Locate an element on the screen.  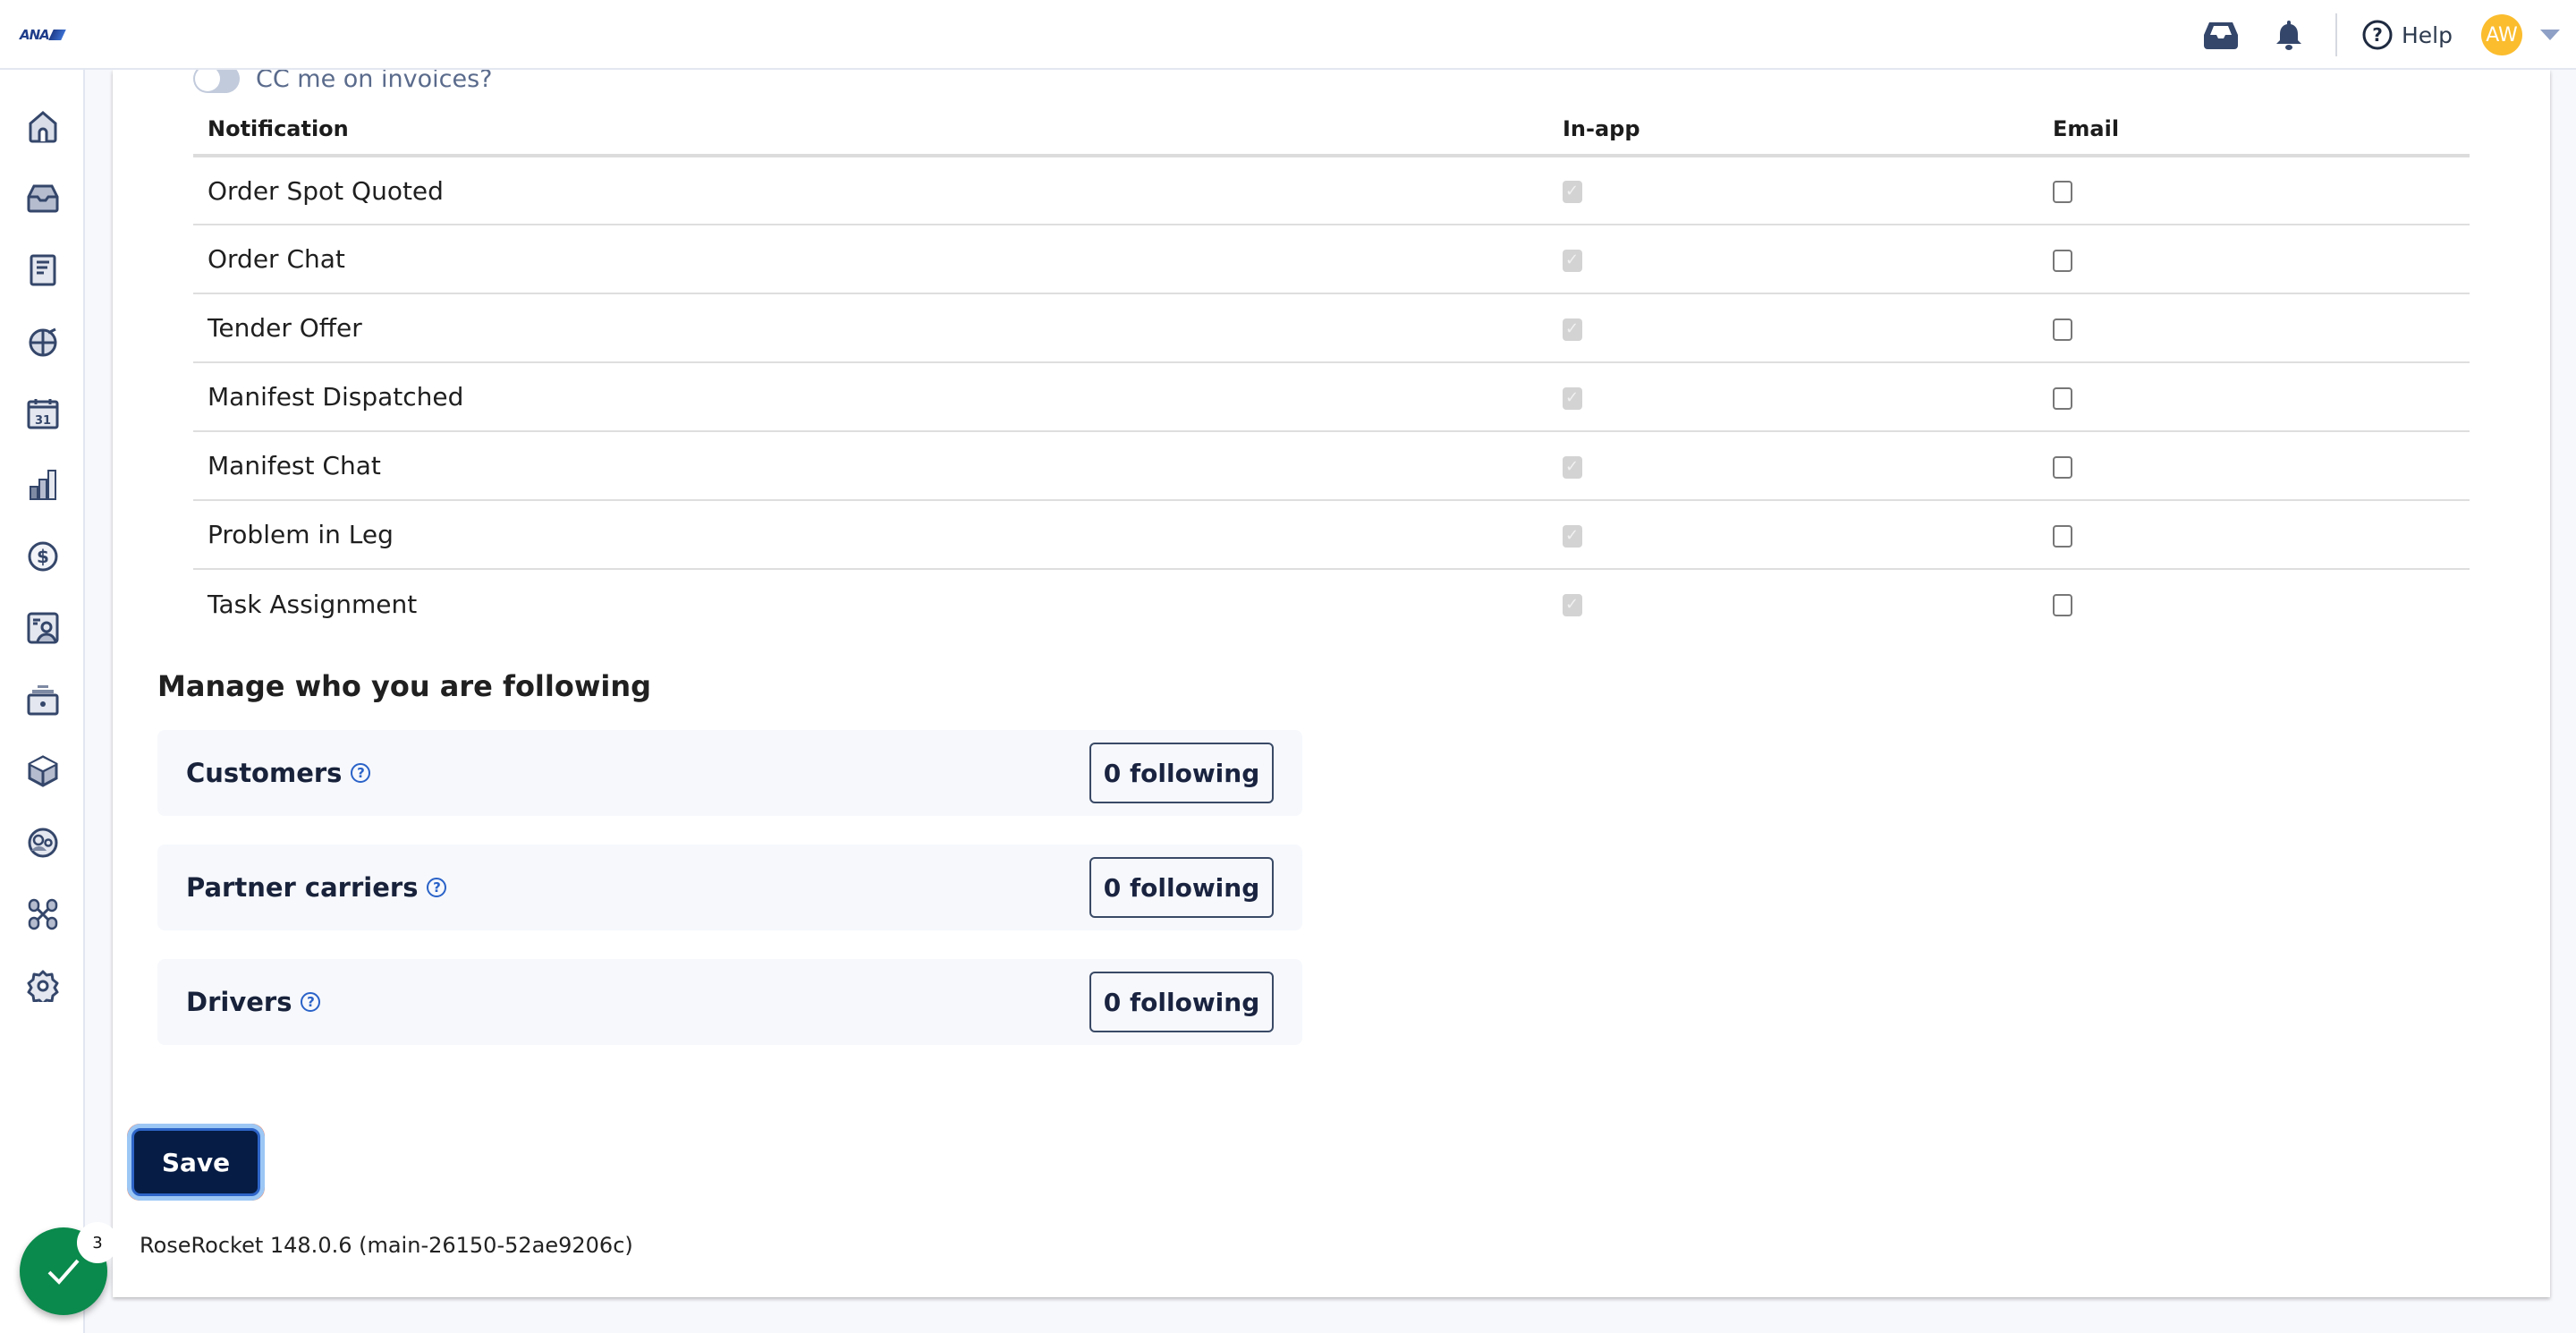
column-header-notification: Notification is located at coordinates (870, 130).